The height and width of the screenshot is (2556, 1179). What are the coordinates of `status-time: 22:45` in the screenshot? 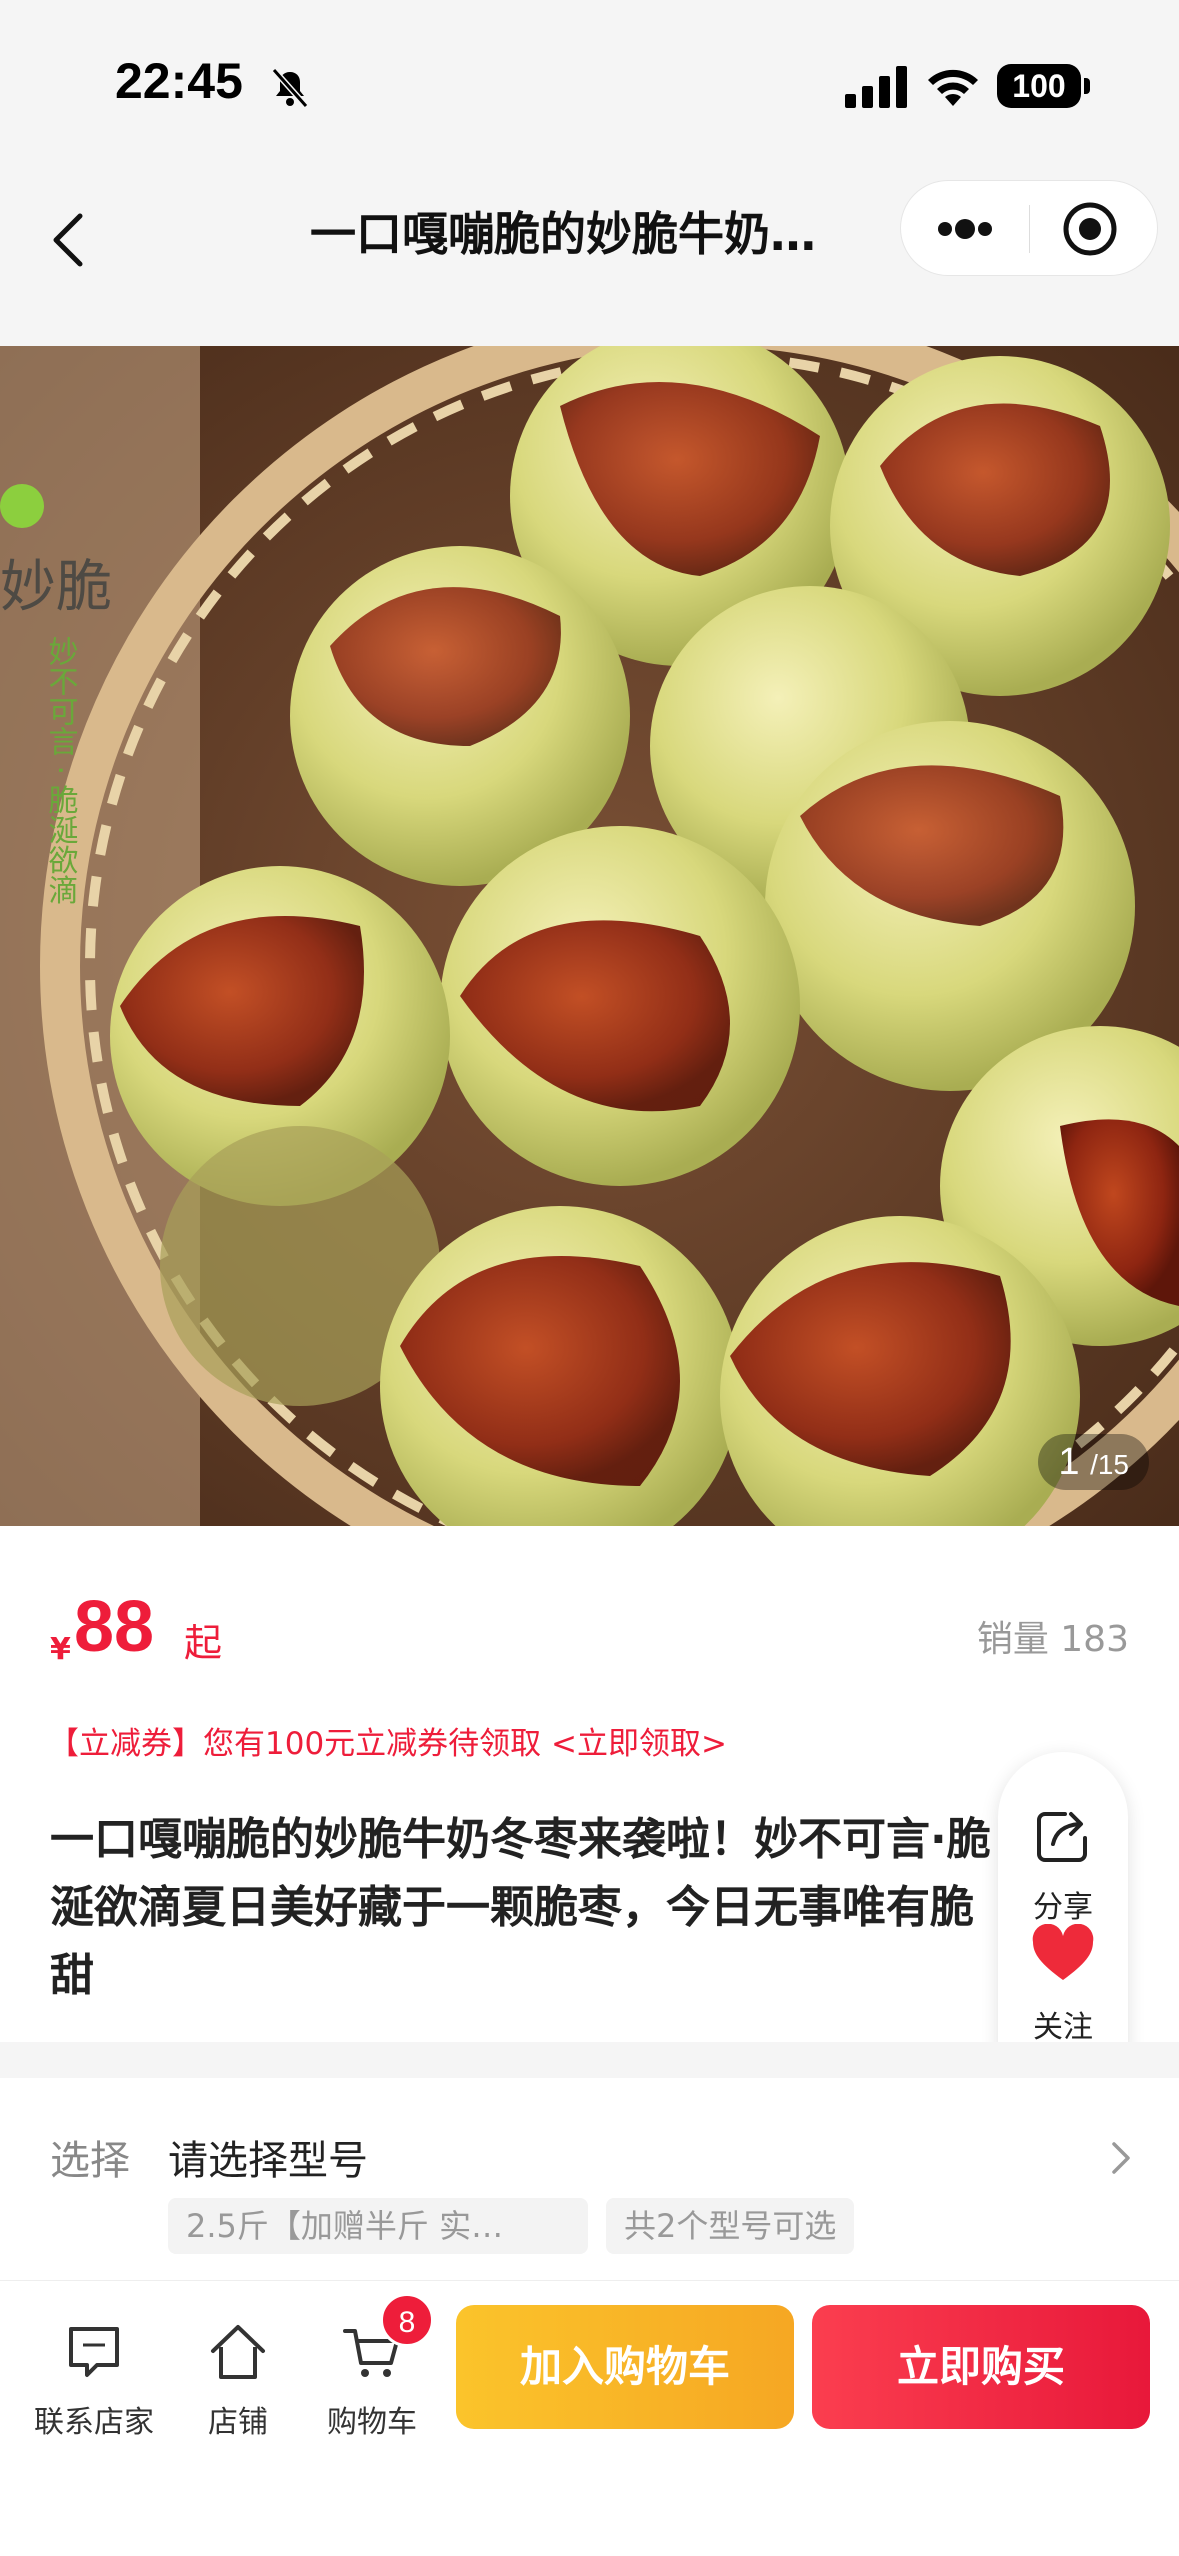 It's located at (179, 81).